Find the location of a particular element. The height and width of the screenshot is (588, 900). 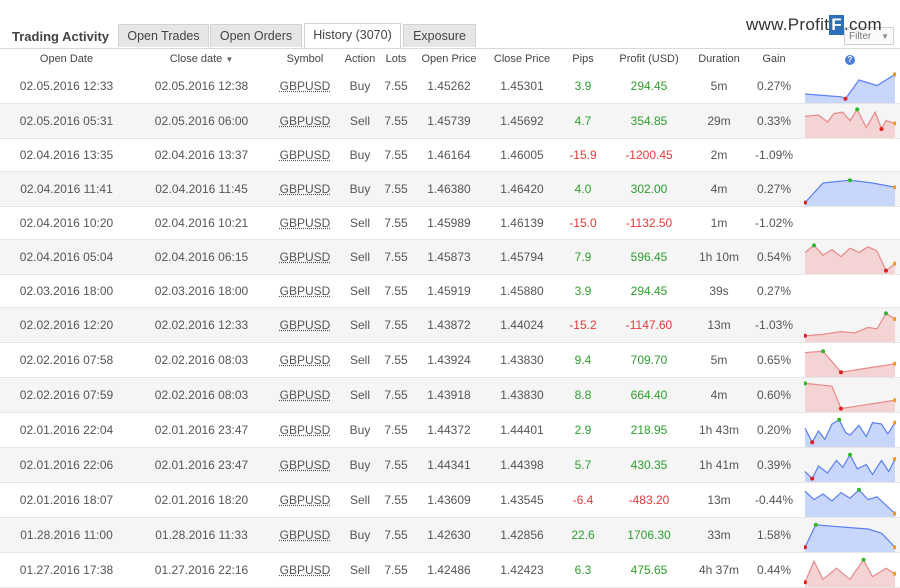

help-icon: ? is located at coordinates (850, 60).